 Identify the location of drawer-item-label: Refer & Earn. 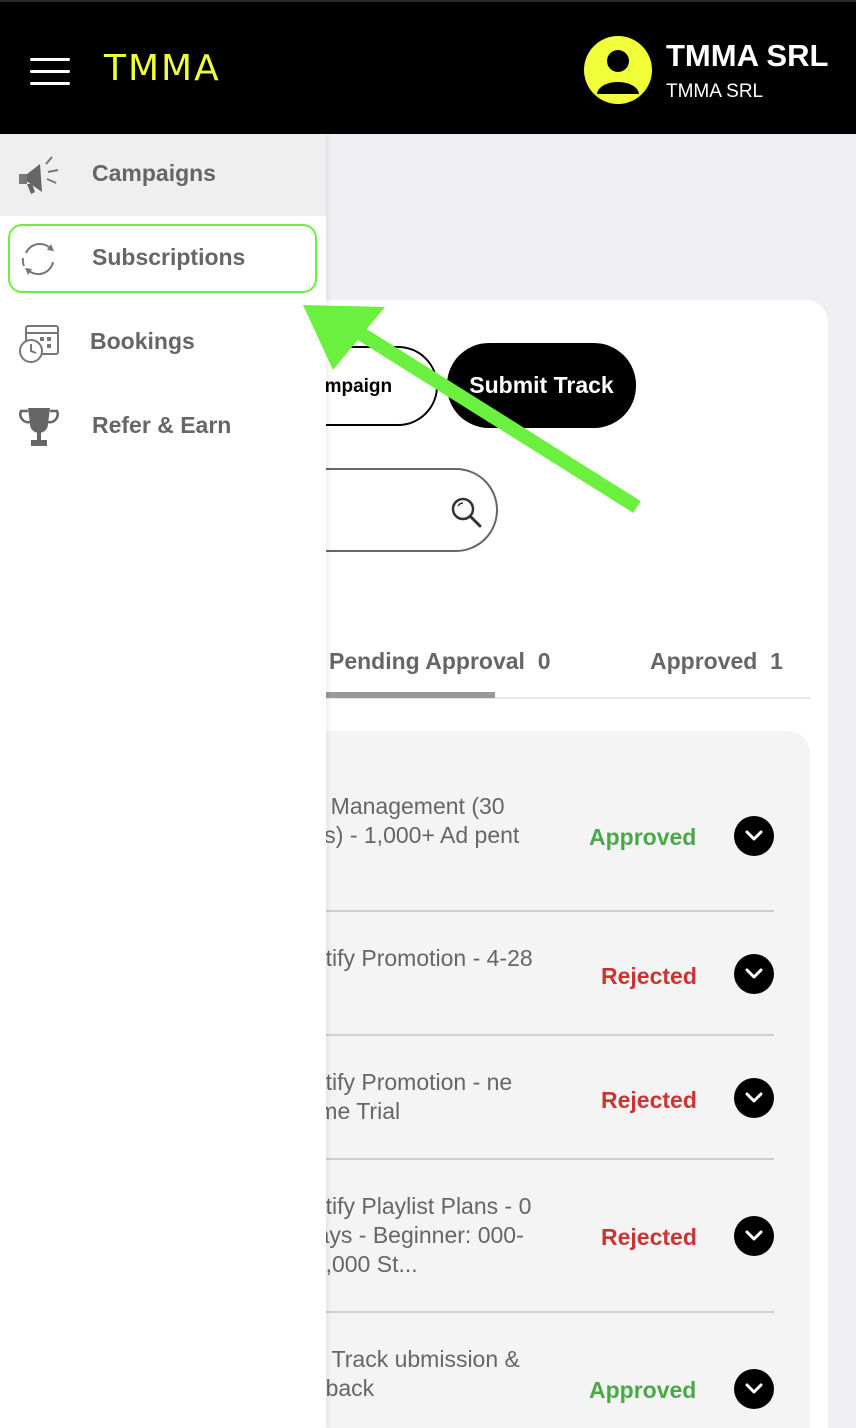
(162, 425).